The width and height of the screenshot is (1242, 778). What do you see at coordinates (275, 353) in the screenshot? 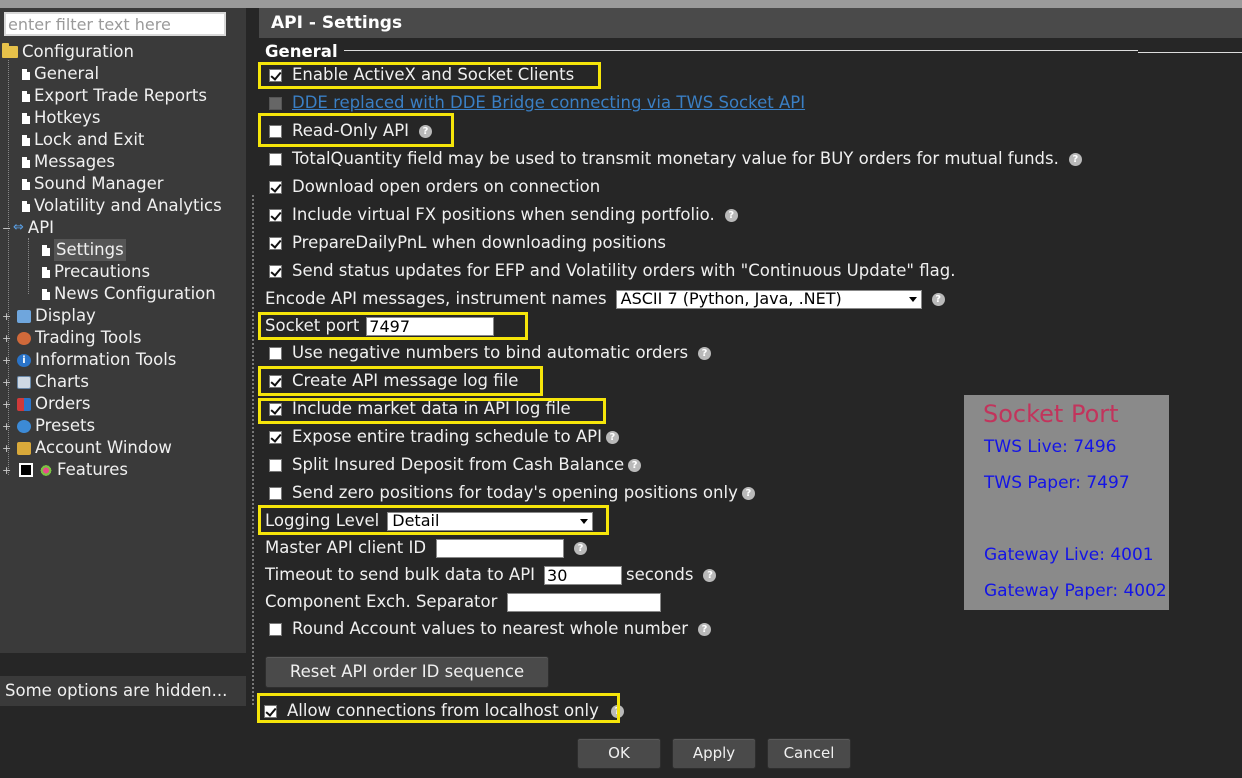
I see `negative-numbers-checkbox` at bounding box center [275, 353].